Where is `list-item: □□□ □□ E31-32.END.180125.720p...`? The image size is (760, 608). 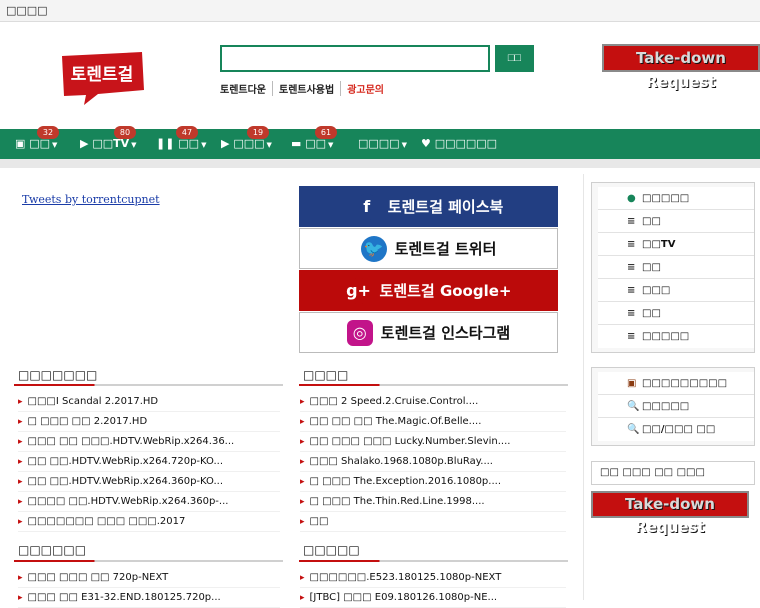 list-item: □□□ □□ E31-32.END.180125.720p... is located at coordinates (149, 598).